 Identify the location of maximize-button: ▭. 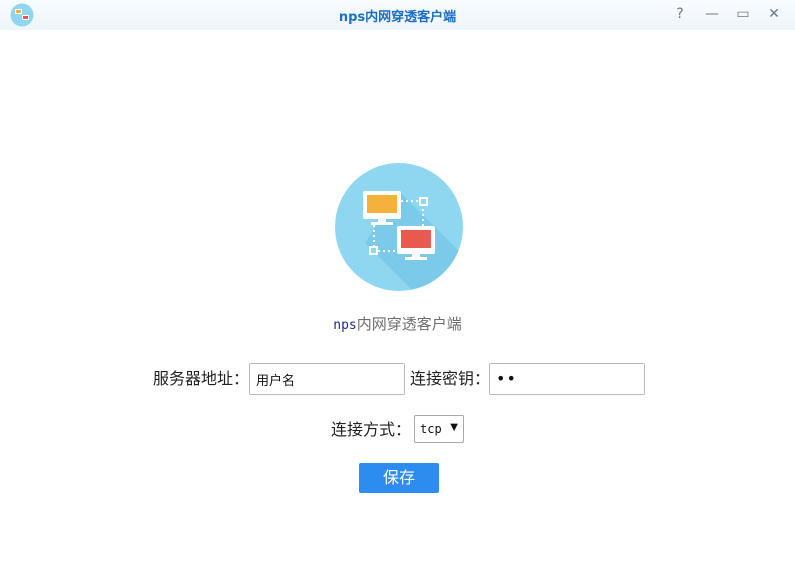
(743, 14).